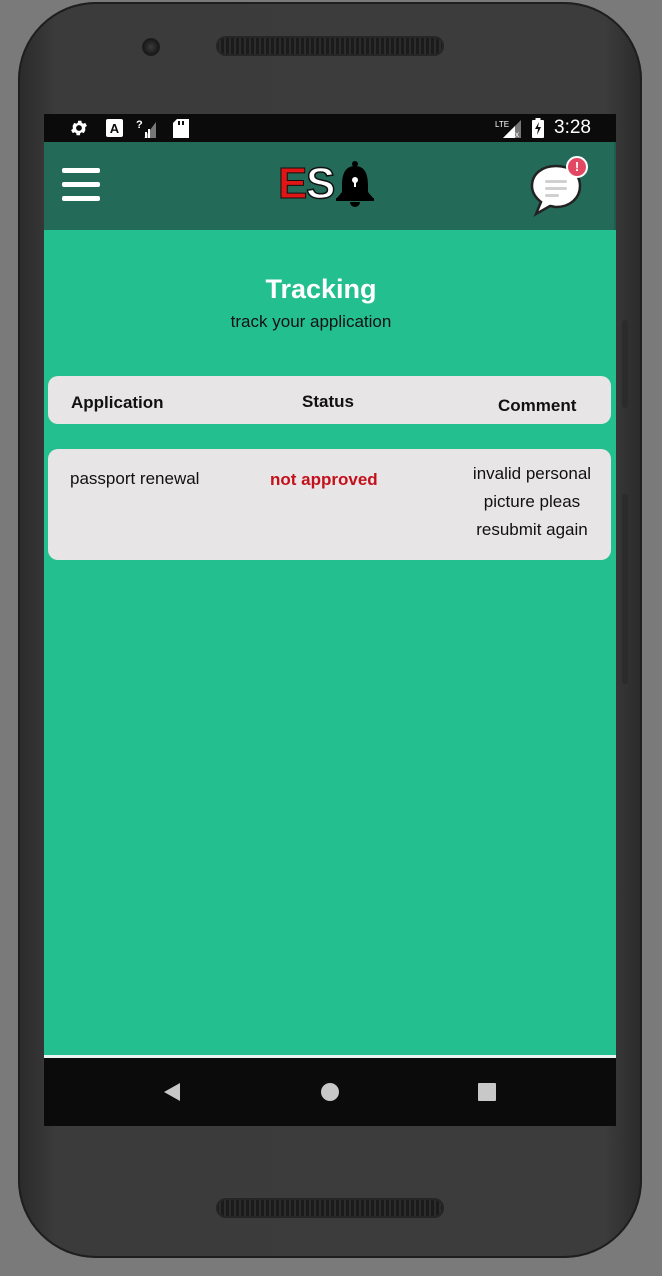  I want to click on app-bar: E S !, so click(330, 186).